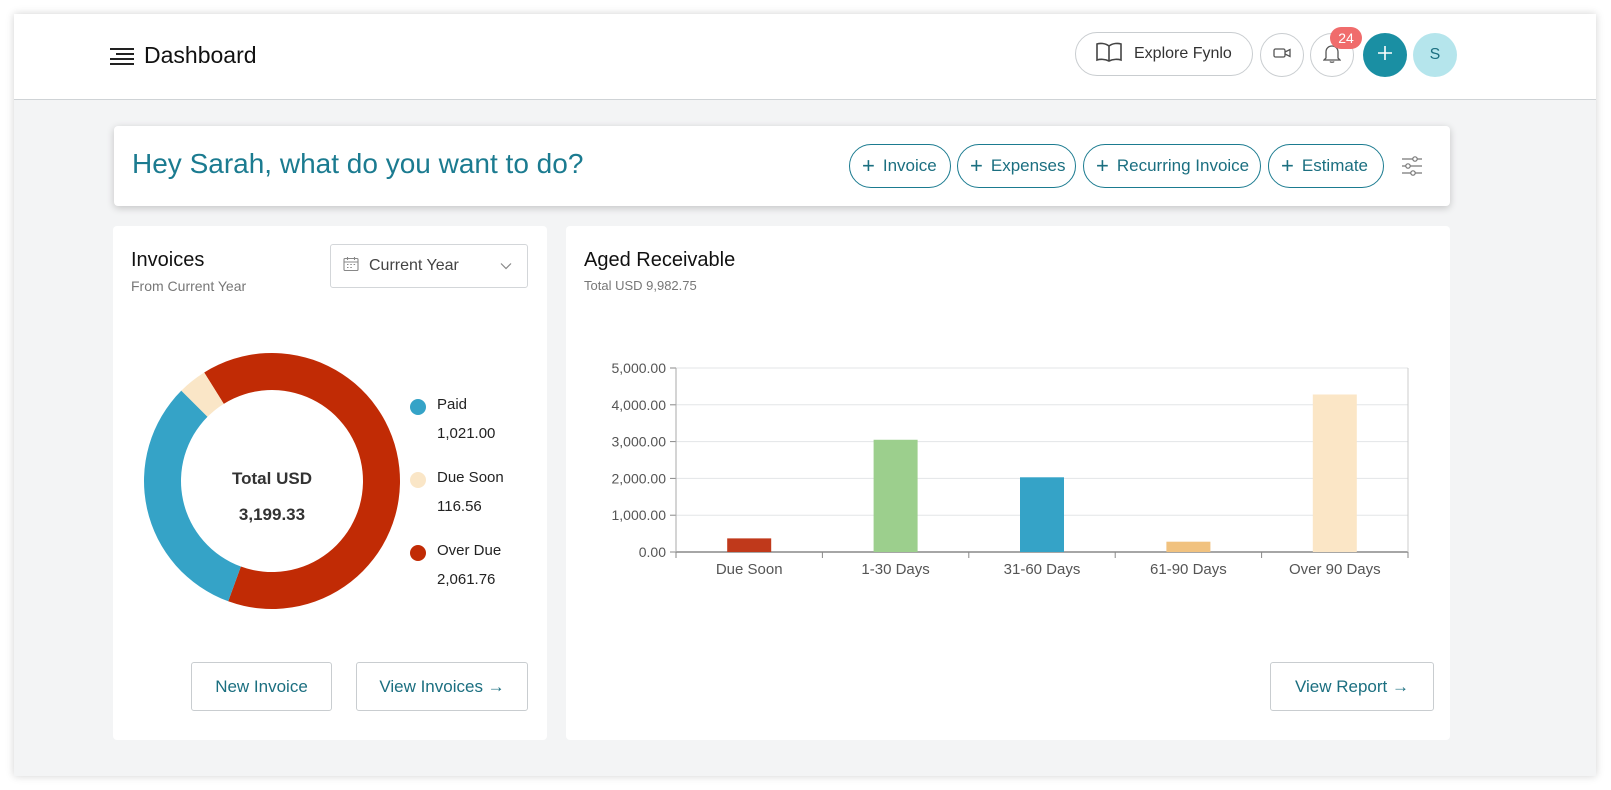  I want to click on sliders-icon, so click(1412, 166).